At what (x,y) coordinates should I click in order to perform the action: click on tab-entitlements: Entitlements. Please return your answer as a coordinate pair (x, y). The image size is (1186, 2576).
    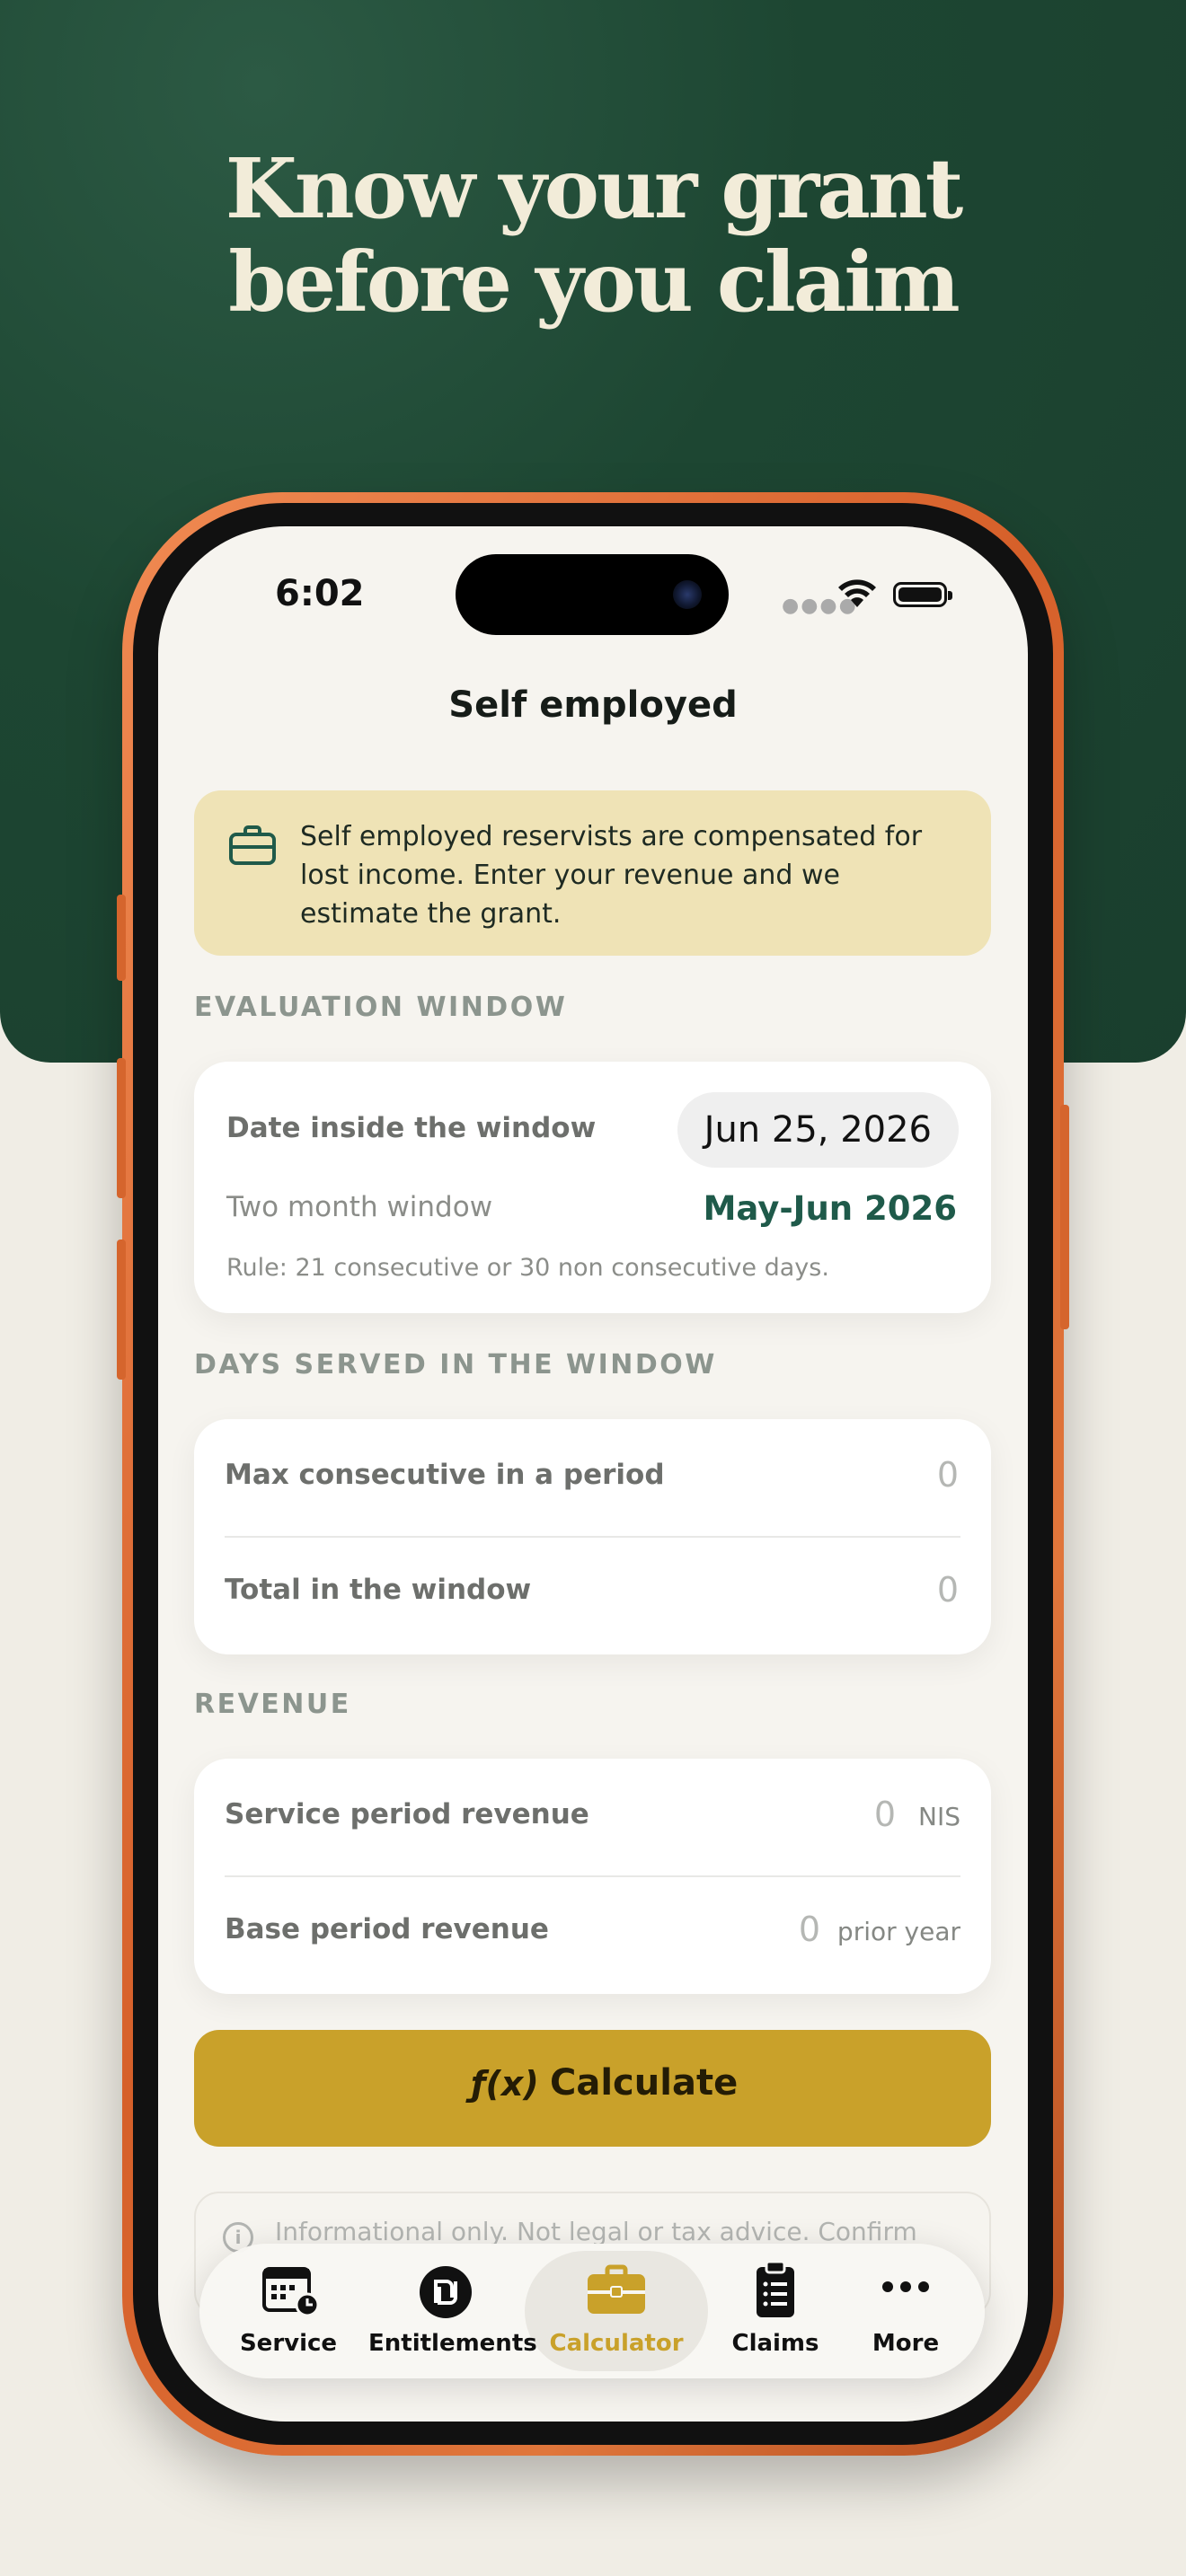
    Looking at the image, I should click on (452, 2311).